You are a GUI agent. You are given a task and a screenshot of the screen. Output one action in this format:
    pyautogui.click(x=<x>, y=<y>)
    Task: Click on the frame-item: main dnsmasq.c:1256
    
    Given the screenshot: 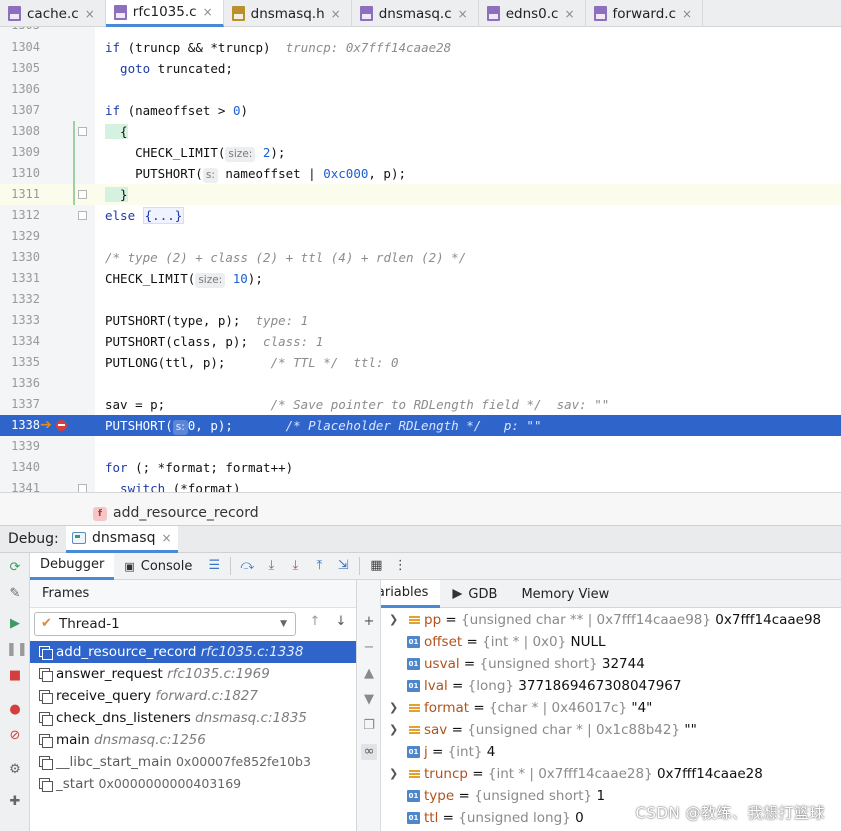 What is the action you would take?
    pyautogui.click(x=193, y=740)
    